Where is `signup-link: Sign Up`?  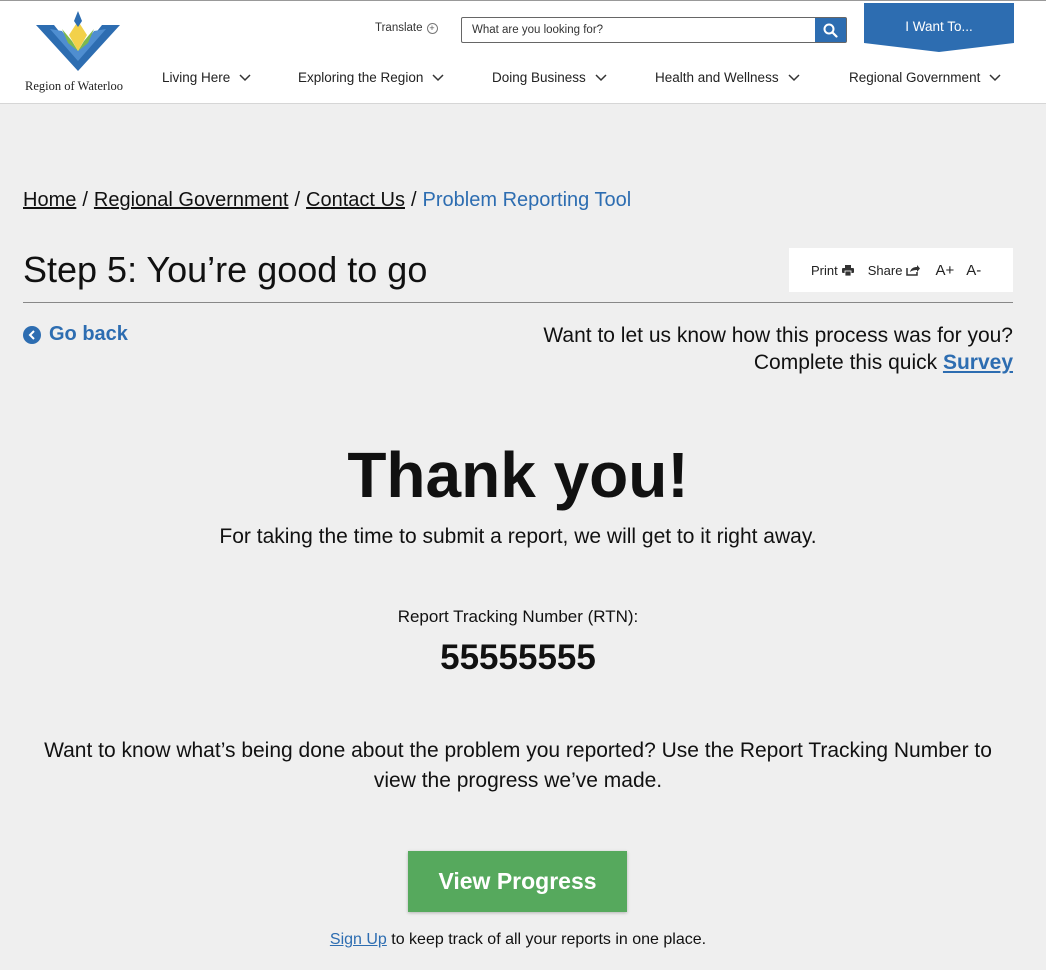 signup-link: Sign Up is located at coordinates (358, 939).